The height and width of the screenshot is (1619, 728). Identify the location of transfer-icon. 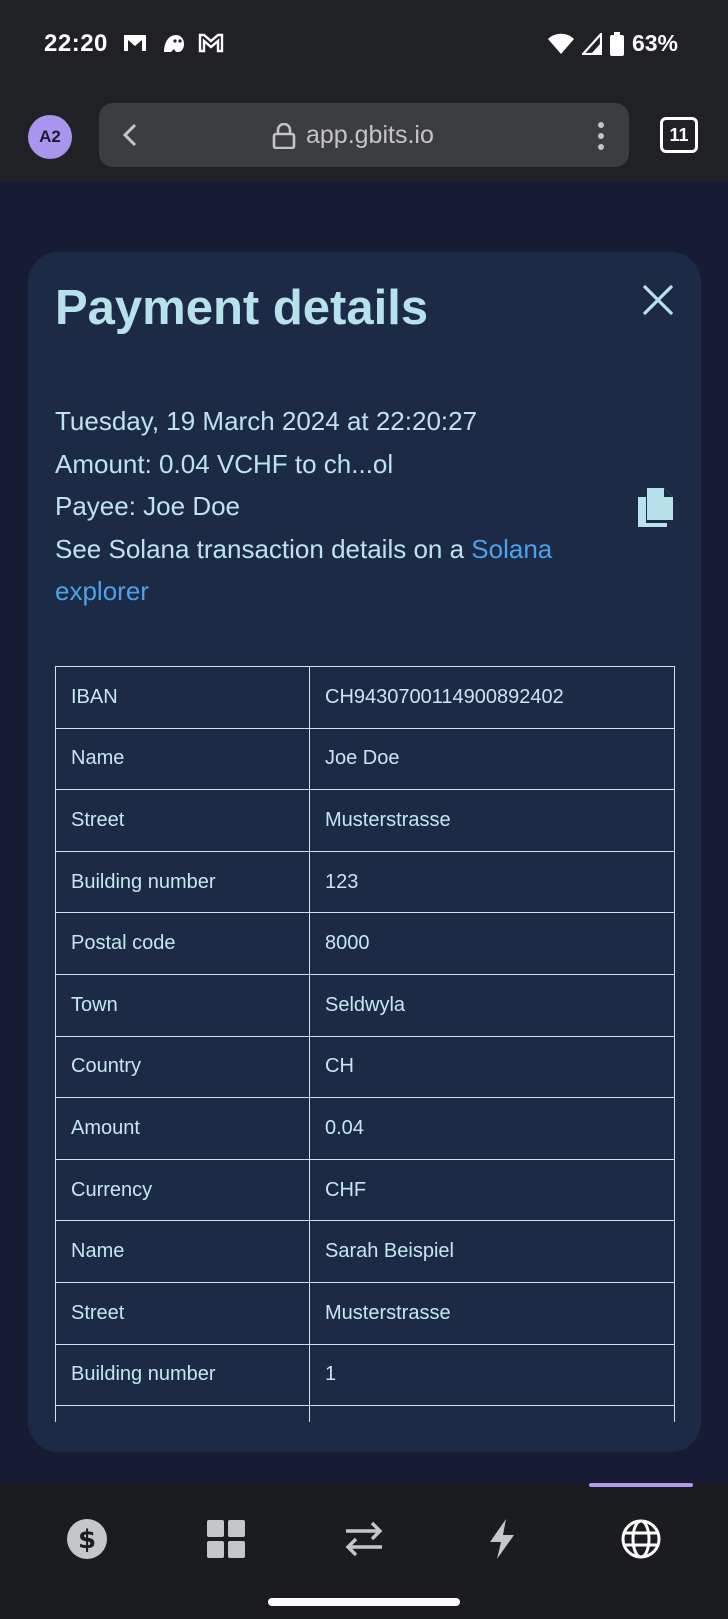
(364, 1539).